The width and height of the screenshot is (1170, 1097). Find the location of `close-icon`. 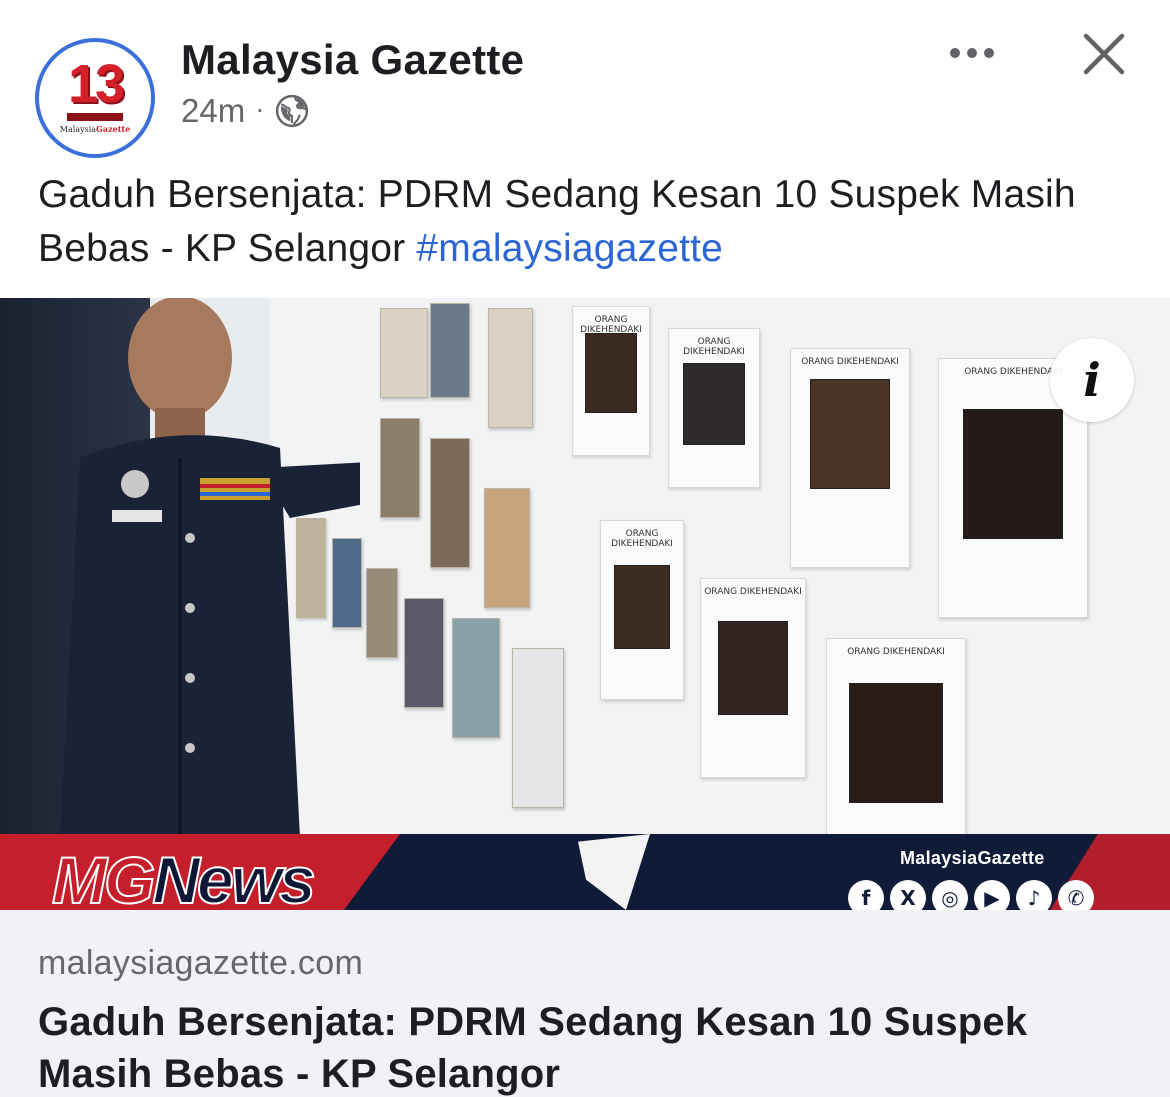

close-icon is located at coordinates (1104, 54).